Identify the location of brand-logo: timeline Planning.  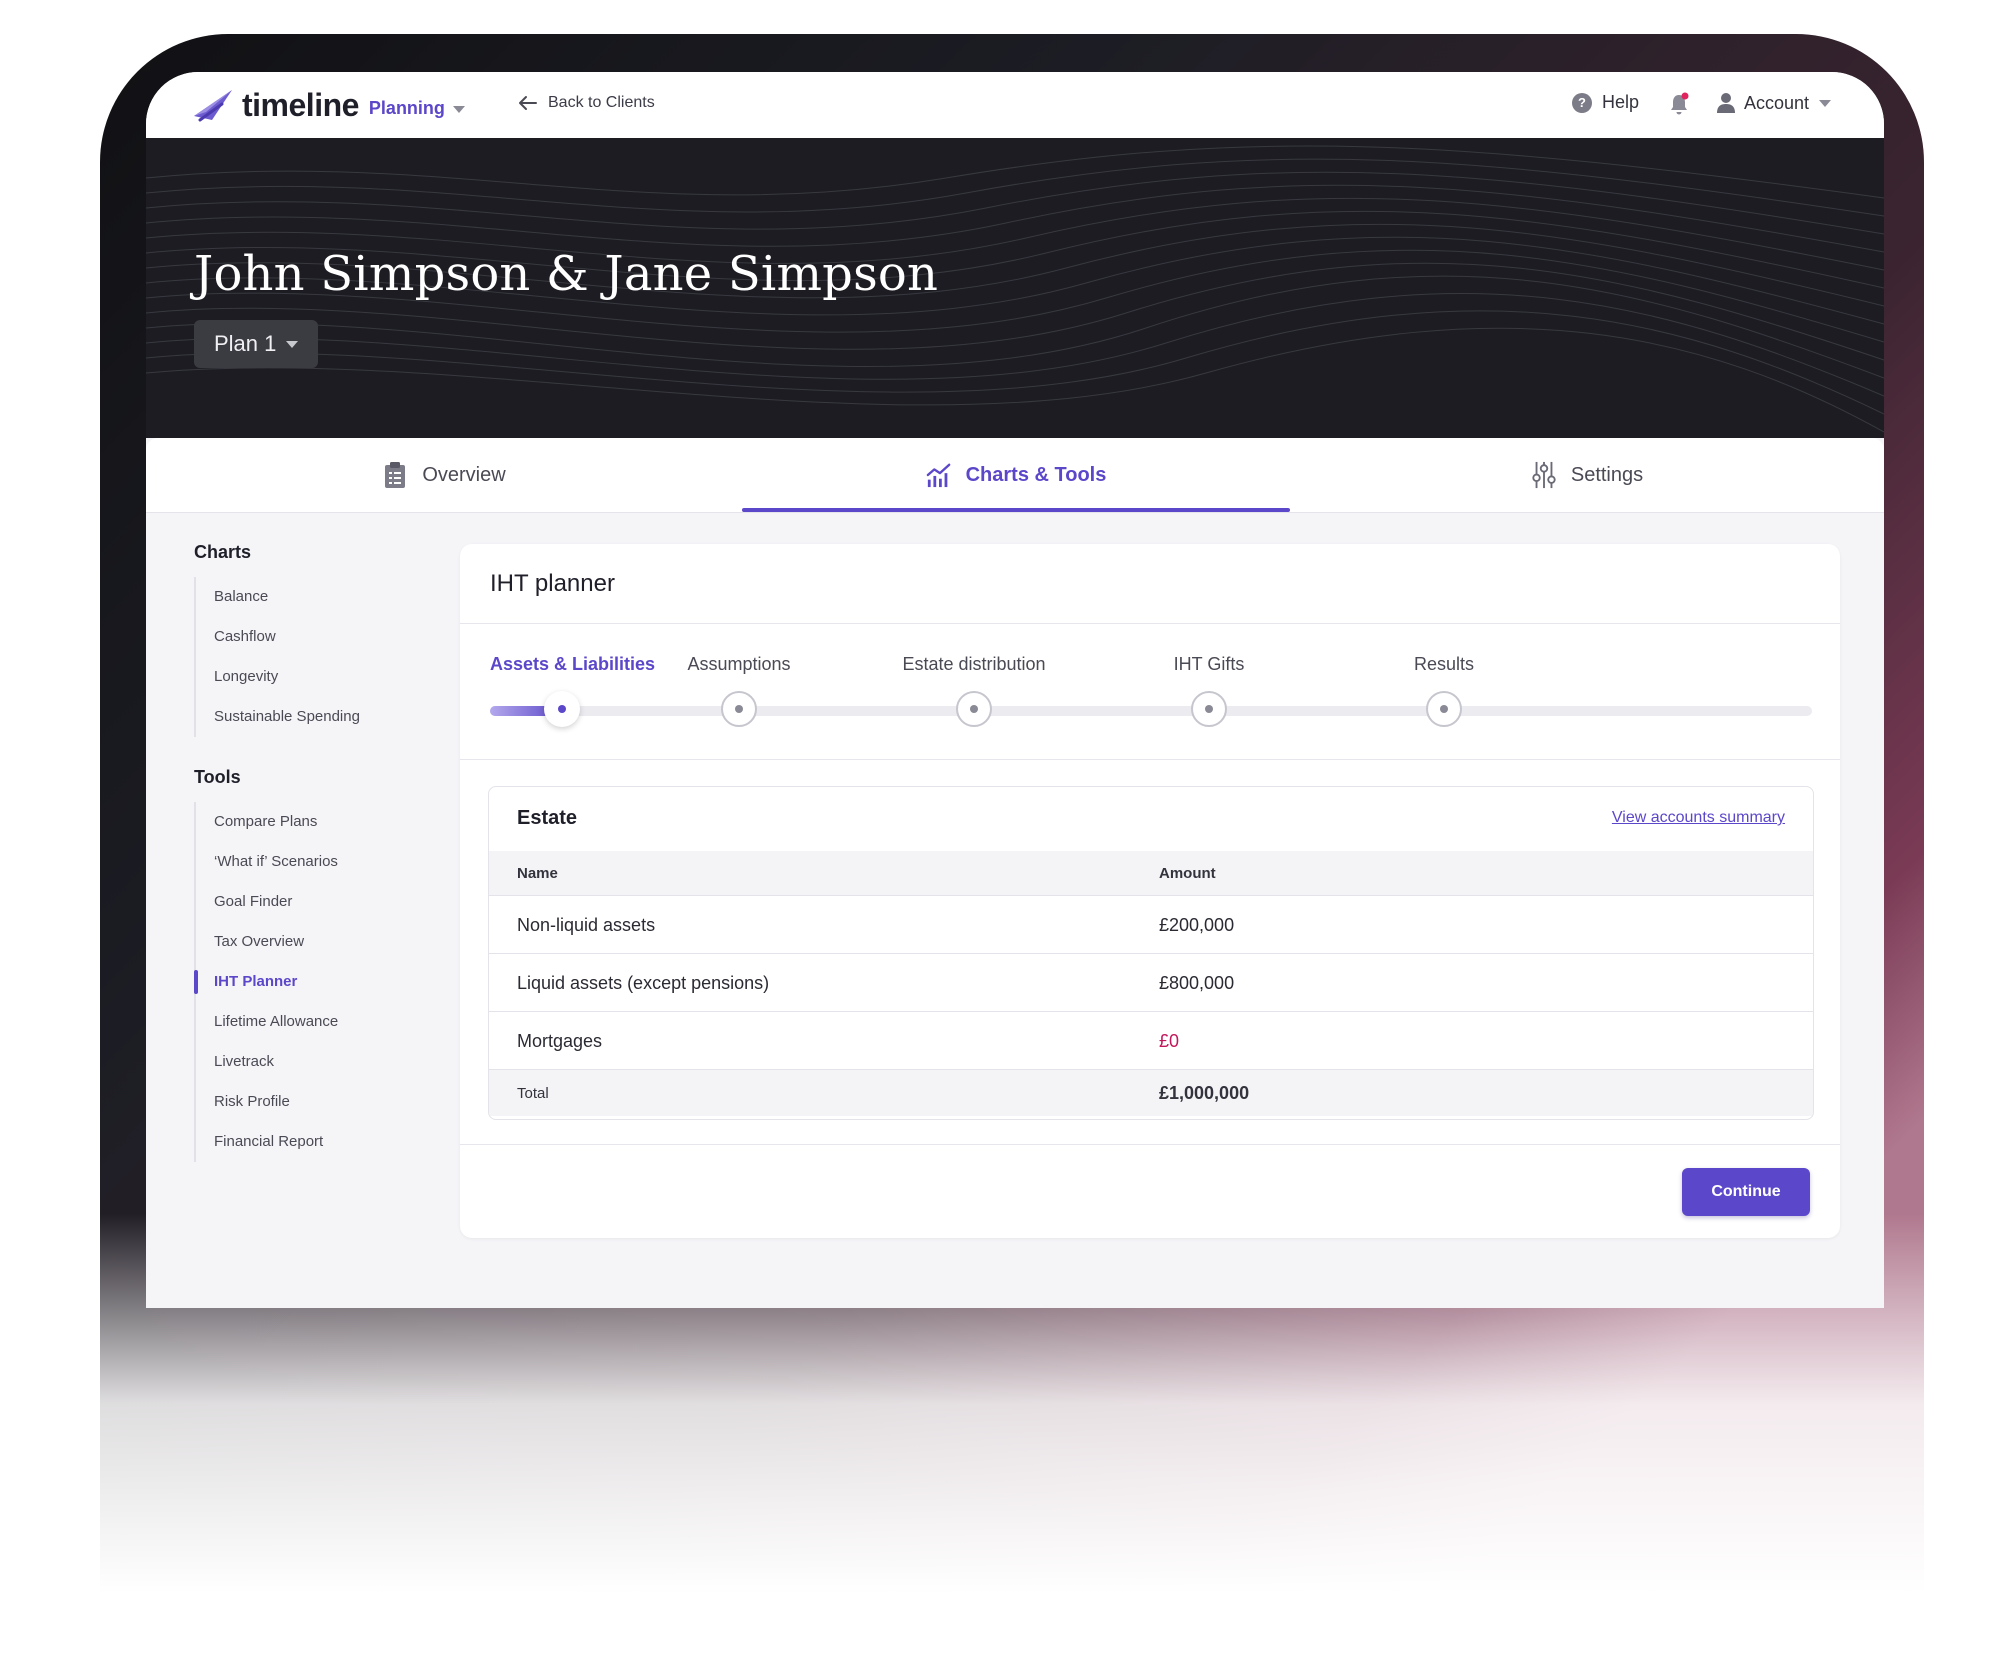
(328, 105).